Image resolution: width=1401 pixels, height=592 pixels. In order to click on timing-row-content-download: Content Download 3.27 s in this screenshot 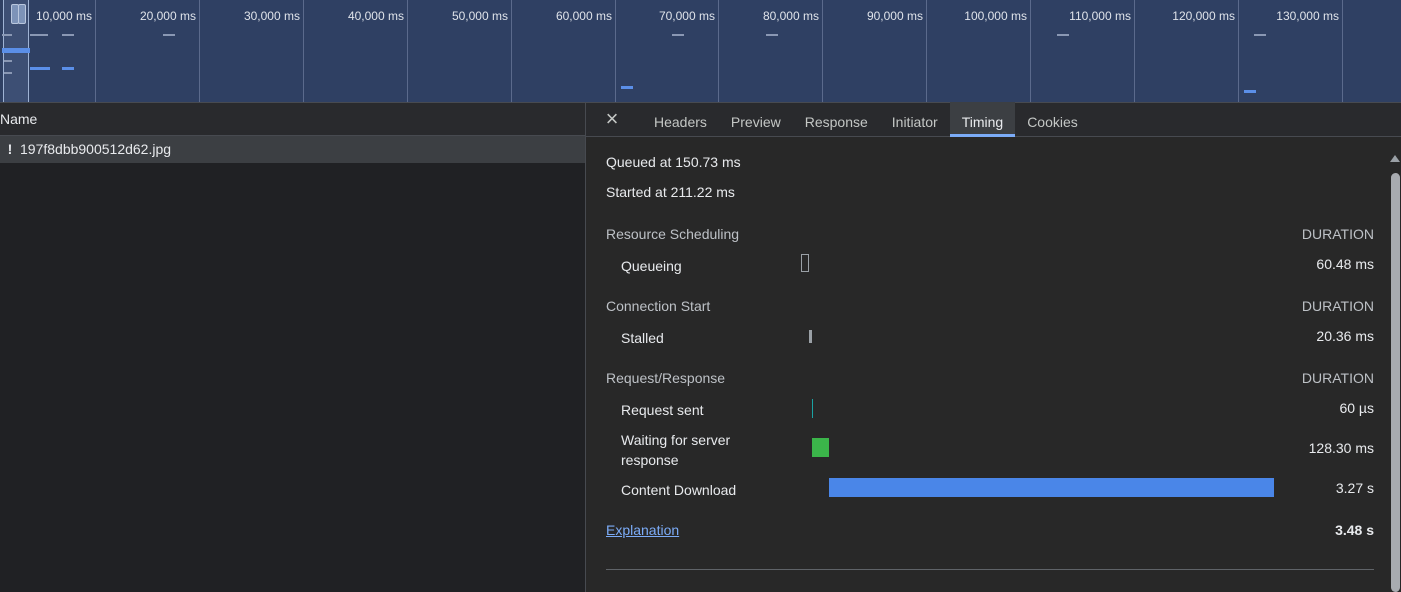, I will do `click(990, 490)`.